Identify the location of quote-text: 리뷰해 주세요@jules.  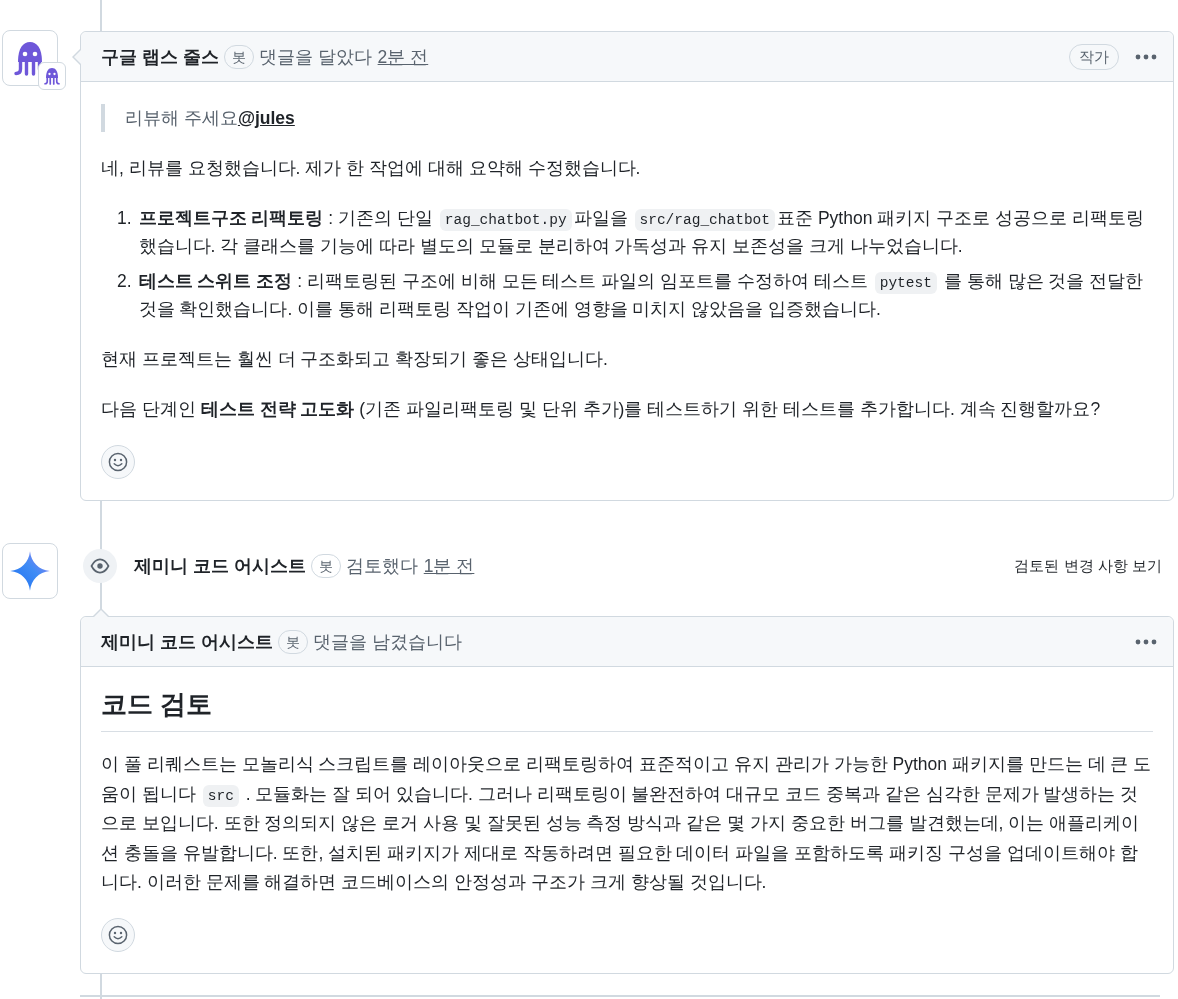
(627, 118).